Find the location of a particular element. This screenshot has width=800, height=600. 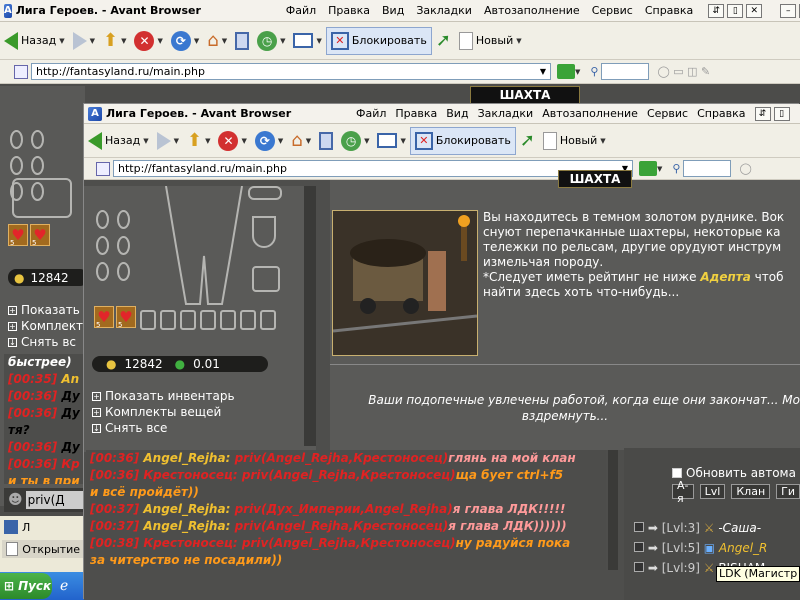

back-chat-input: priv(Д is located at coordinates (55, 500).